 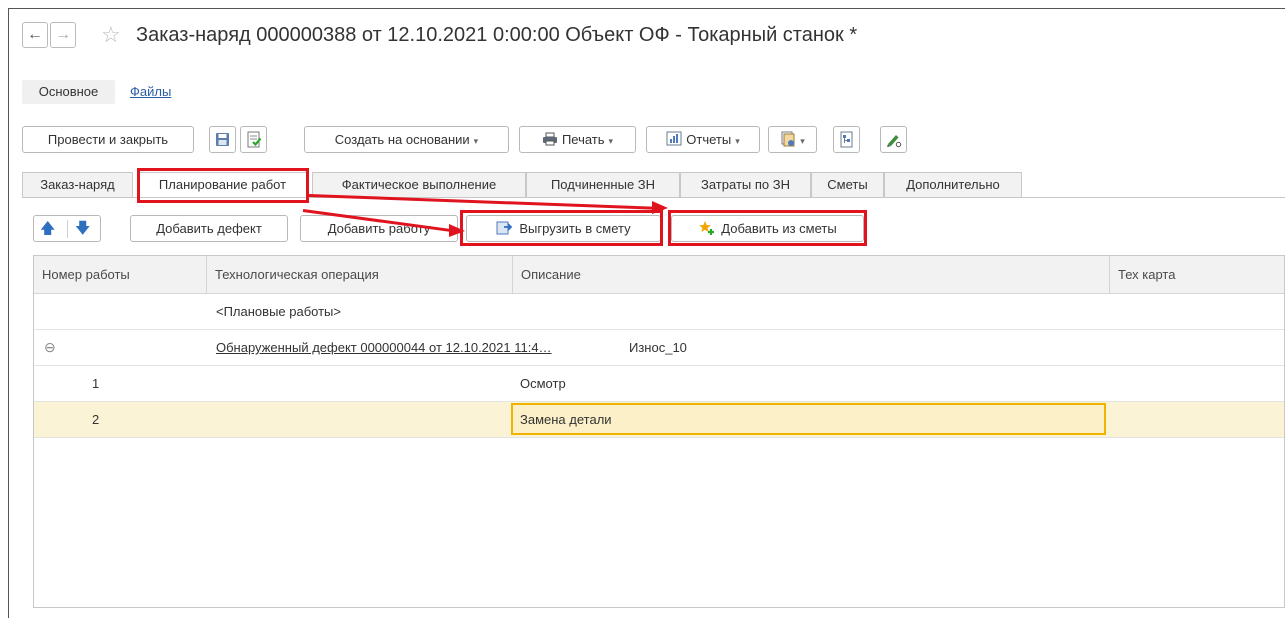 What do you see at coordinates (96, 383) in the screenshot?
I see `work-number-cell: 1` at bounding box center [96, 383].